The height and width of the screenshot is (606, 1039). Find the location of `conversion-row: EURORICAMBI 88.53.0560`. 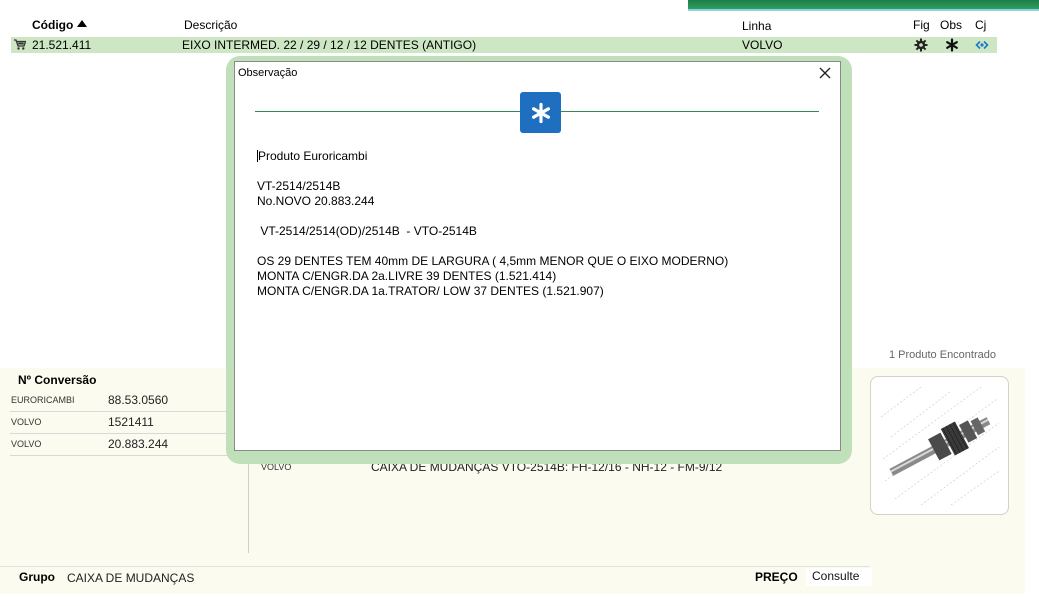

conversion-row: EURORICAMBI 88.53.0560 is located at coordinates (122, 401).